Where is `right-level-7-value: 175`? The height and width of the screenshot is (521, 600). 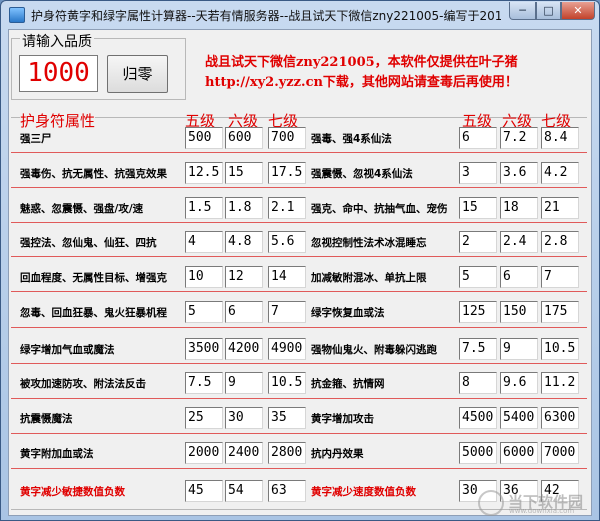 right-level-7-value: 175 is located at coordinates (560, 312).